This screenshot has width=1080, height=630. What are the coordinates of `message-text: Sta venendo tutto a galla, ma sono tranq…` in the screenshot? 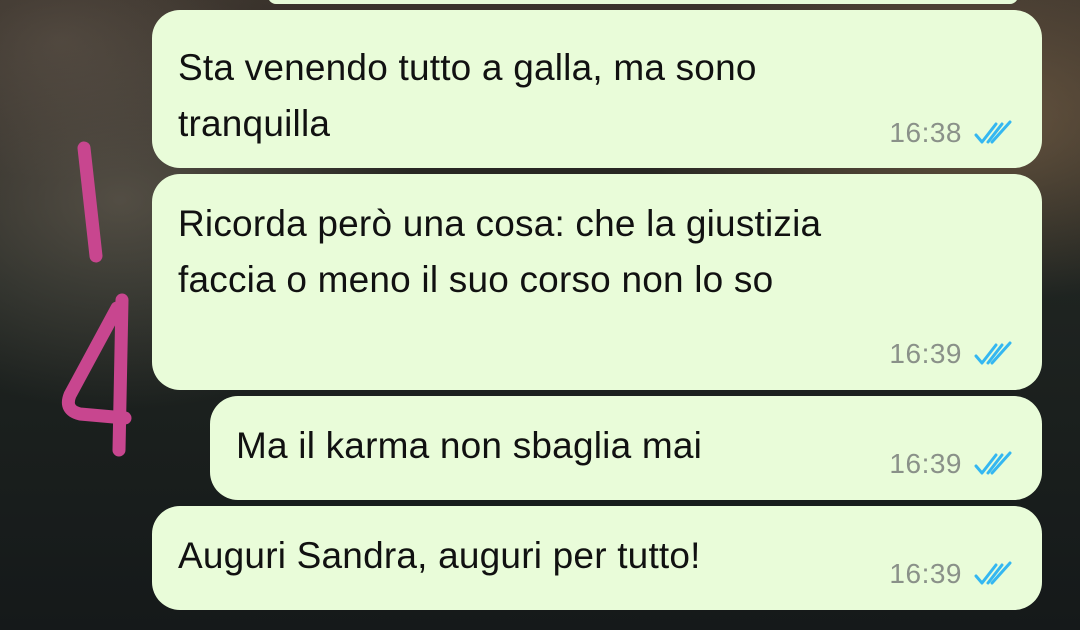 It's located at (467, 95).